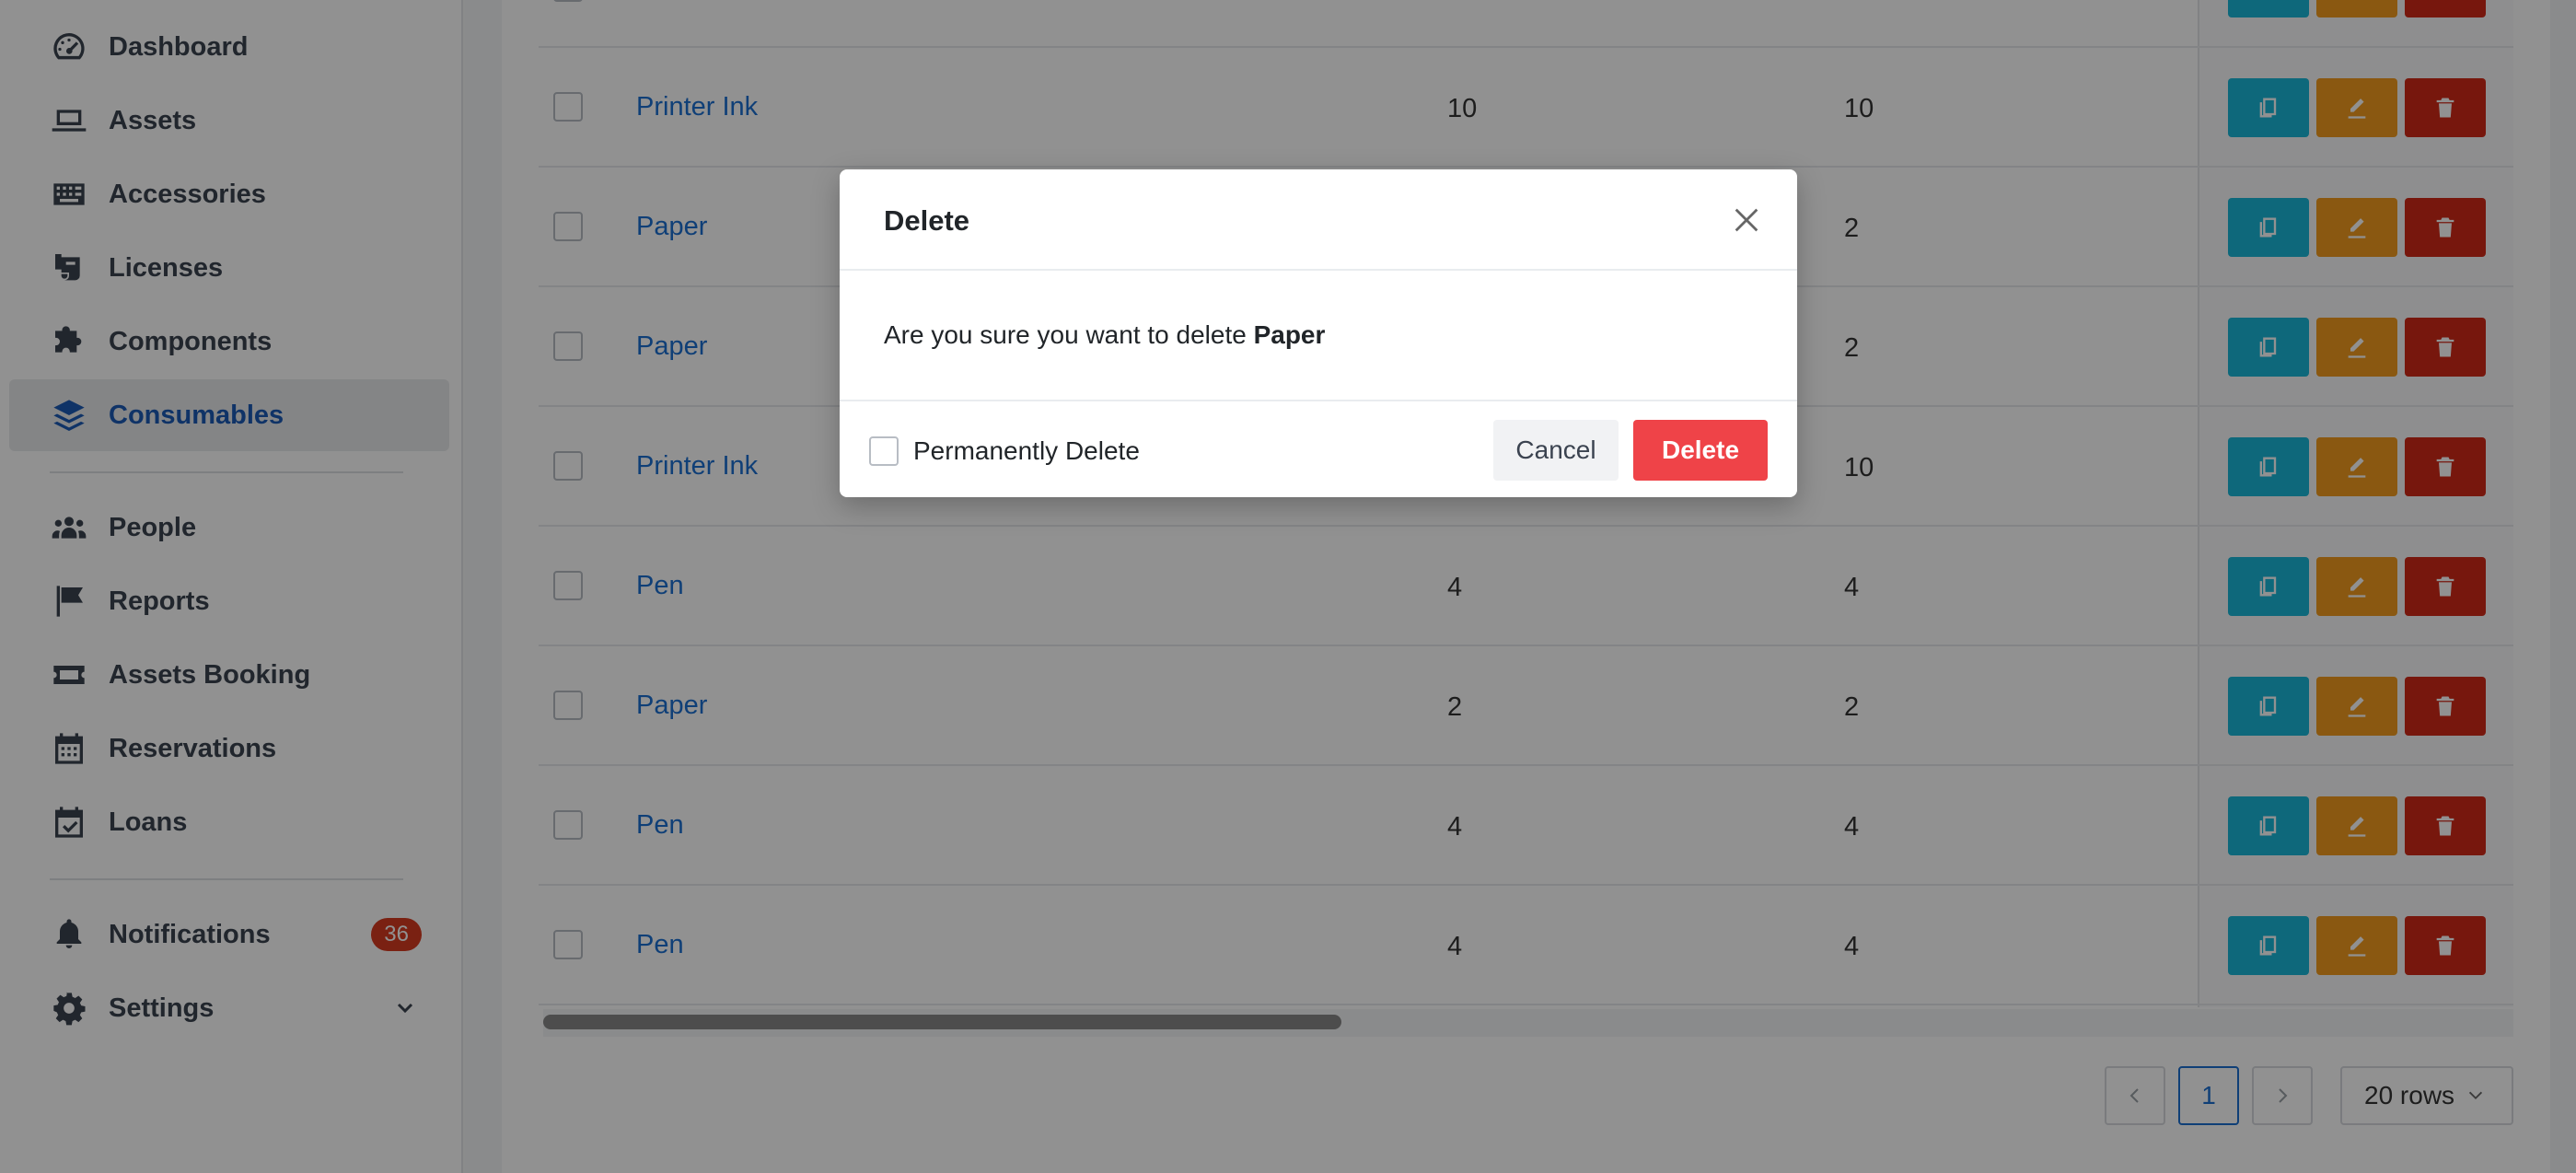 This screenshot has width=2576, height=1173. I want to click on permanently-delete-label: Permanently Delete, so click(1026, 451).